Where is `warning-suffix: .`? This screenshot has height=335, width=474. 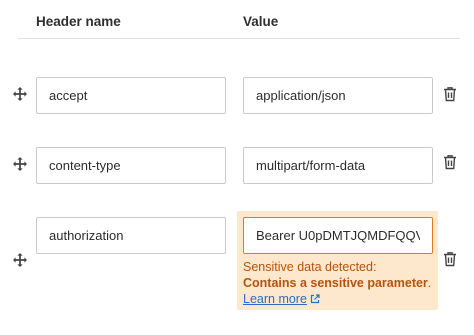
warning-suffix: . is located at coordinates (429, 283).